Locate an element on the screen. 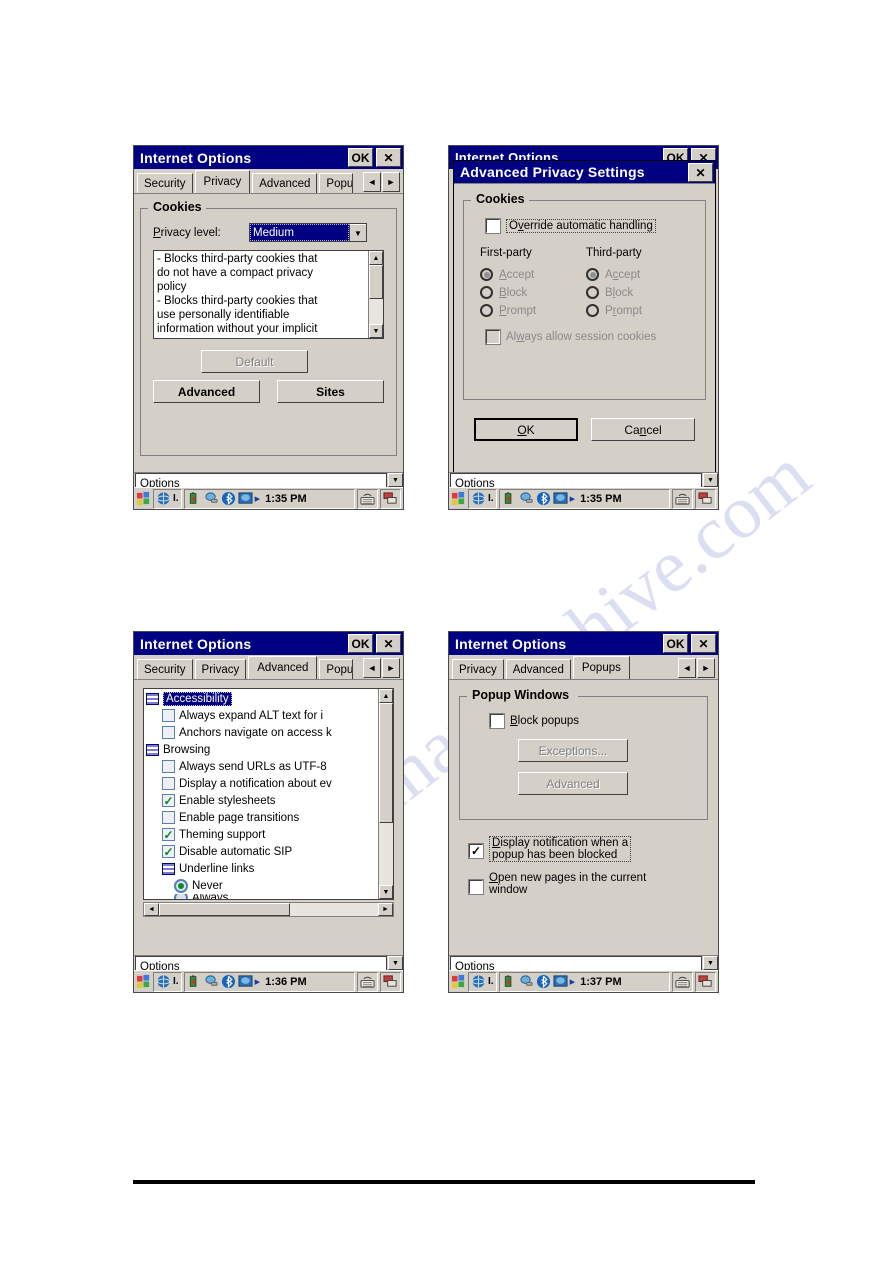 This screenshot has height=1263, width=893. hscroll-track is located at coordinates (268, 909).